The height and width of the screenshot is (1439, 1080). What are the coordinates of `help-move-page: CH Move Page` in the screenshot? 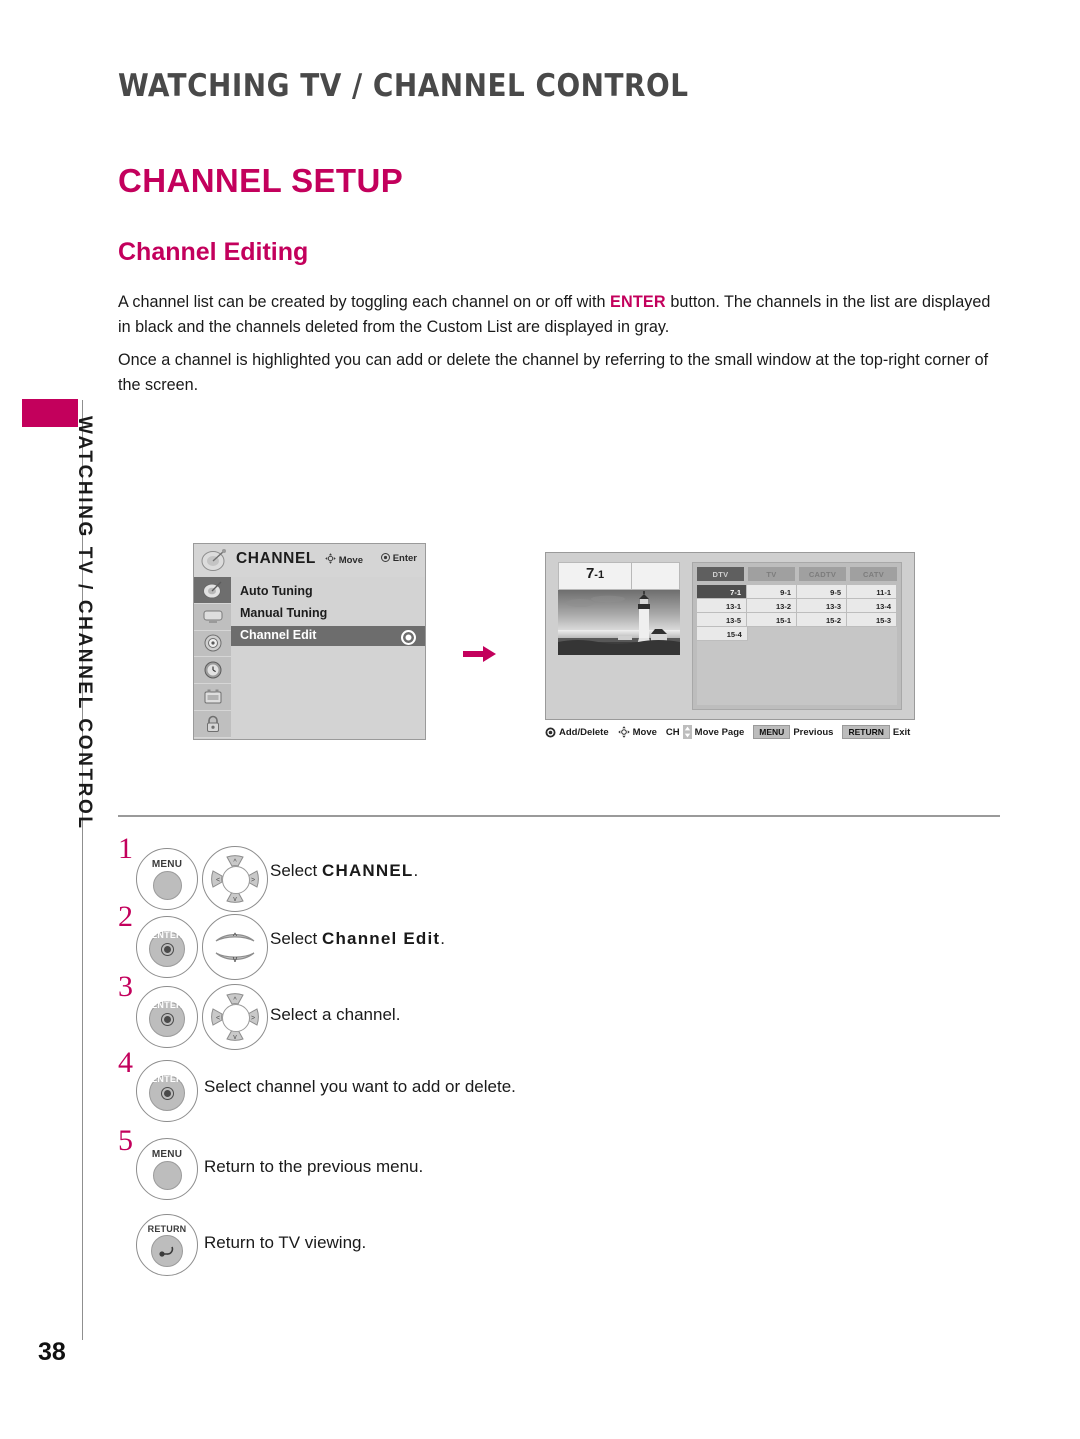 It's located at (705, 732).